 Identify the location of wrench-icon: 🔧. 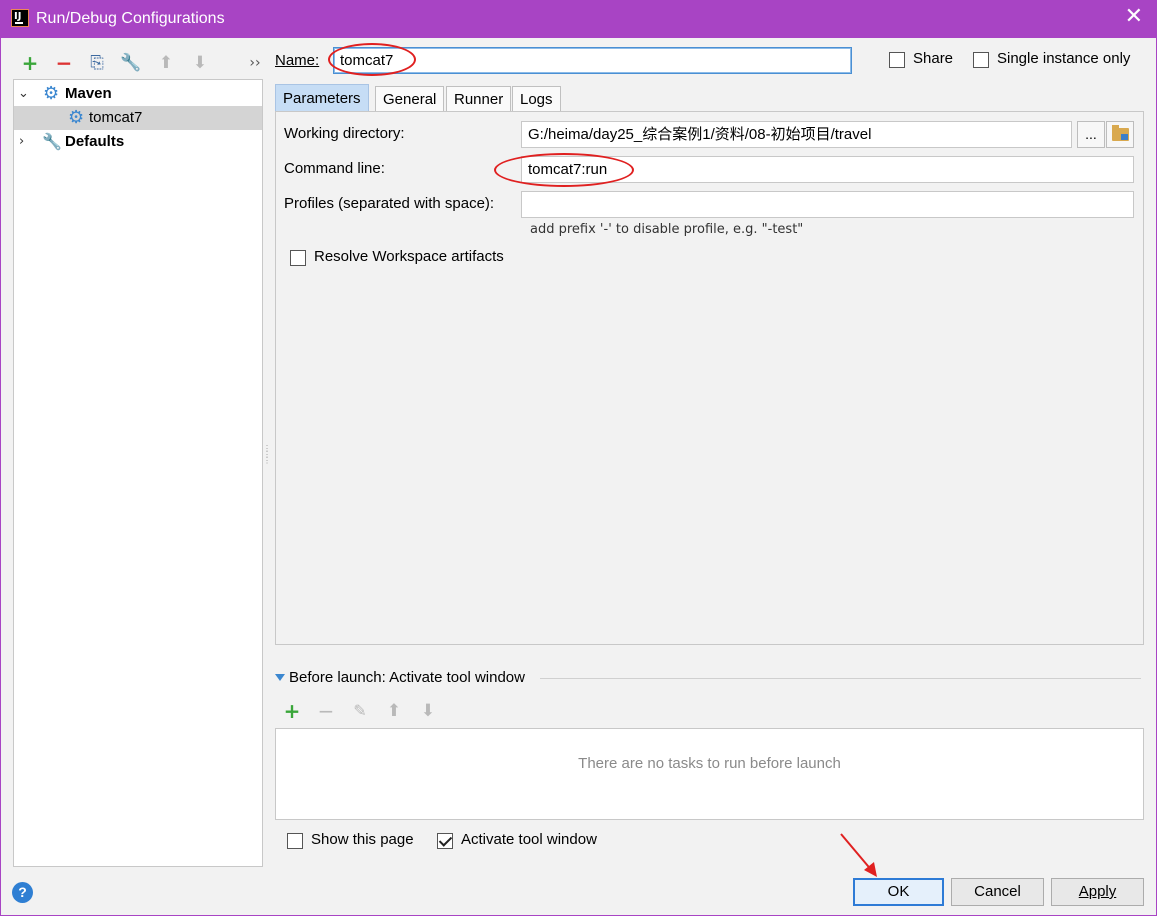
(52, 141).